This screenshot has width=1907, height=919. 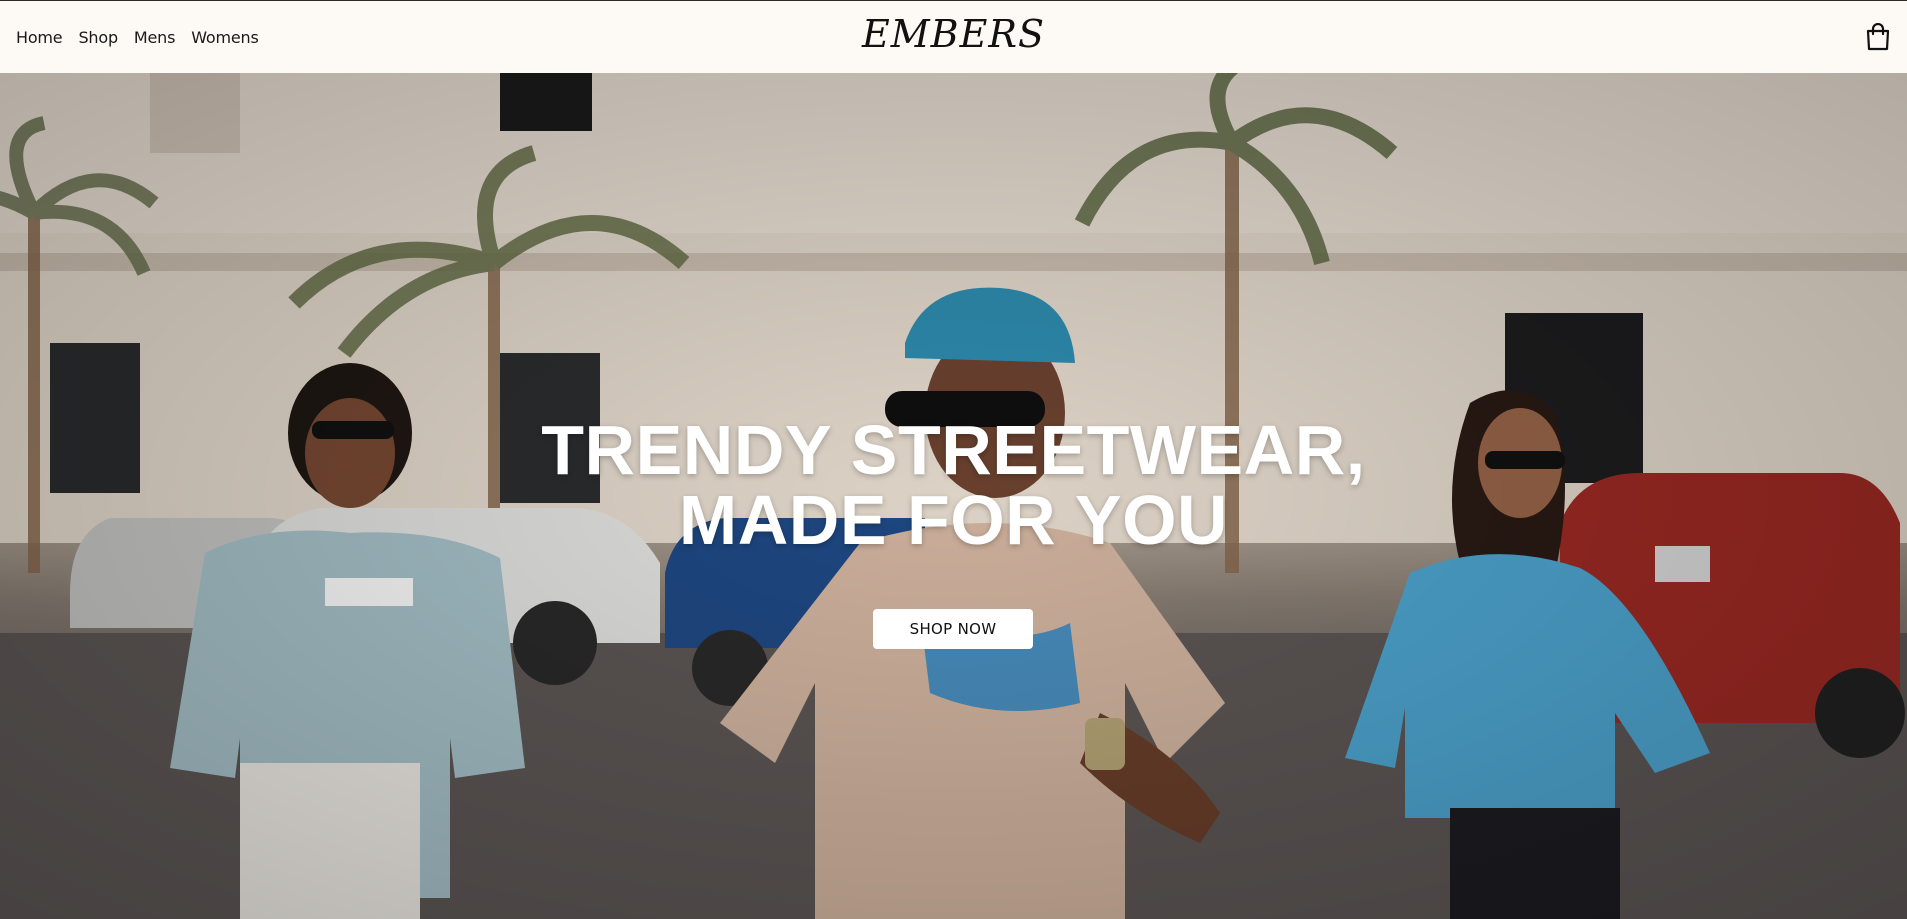 I want to click on brand-logo-wrap: EMBERS, so click(x=953, y=34).